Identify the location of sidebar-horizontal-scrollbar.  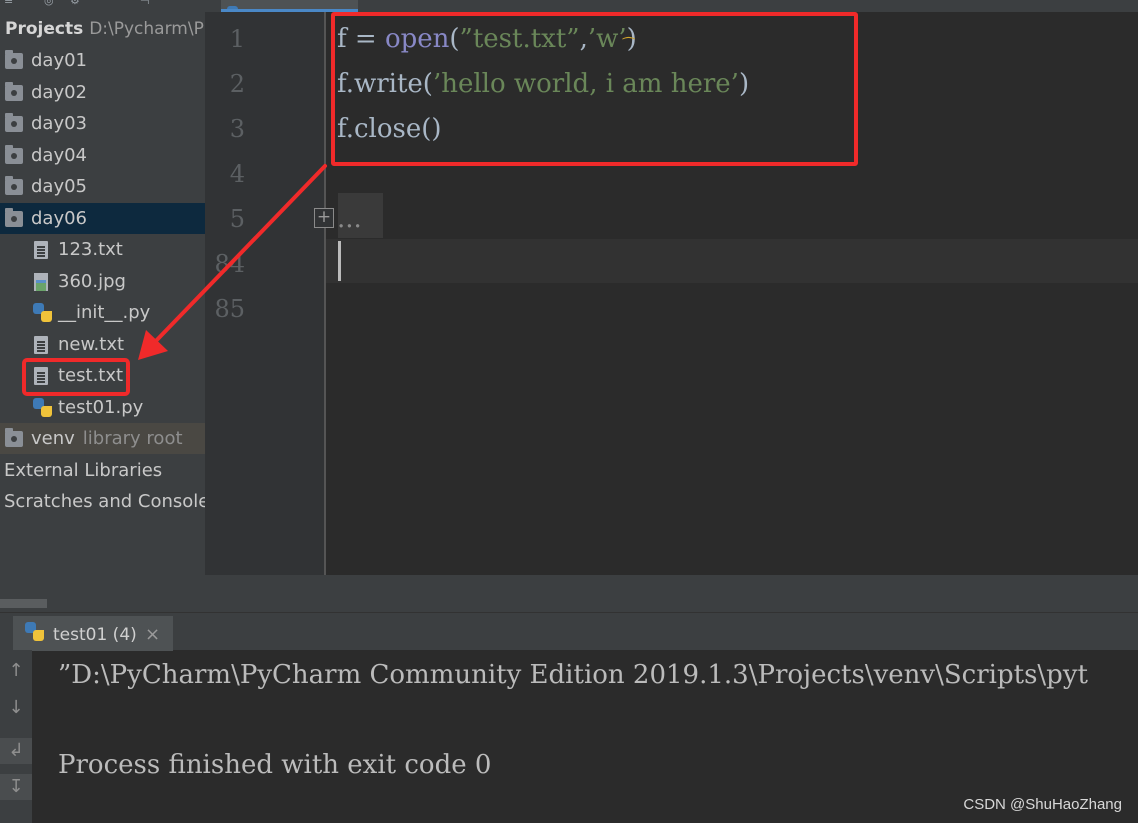
(23, 603).